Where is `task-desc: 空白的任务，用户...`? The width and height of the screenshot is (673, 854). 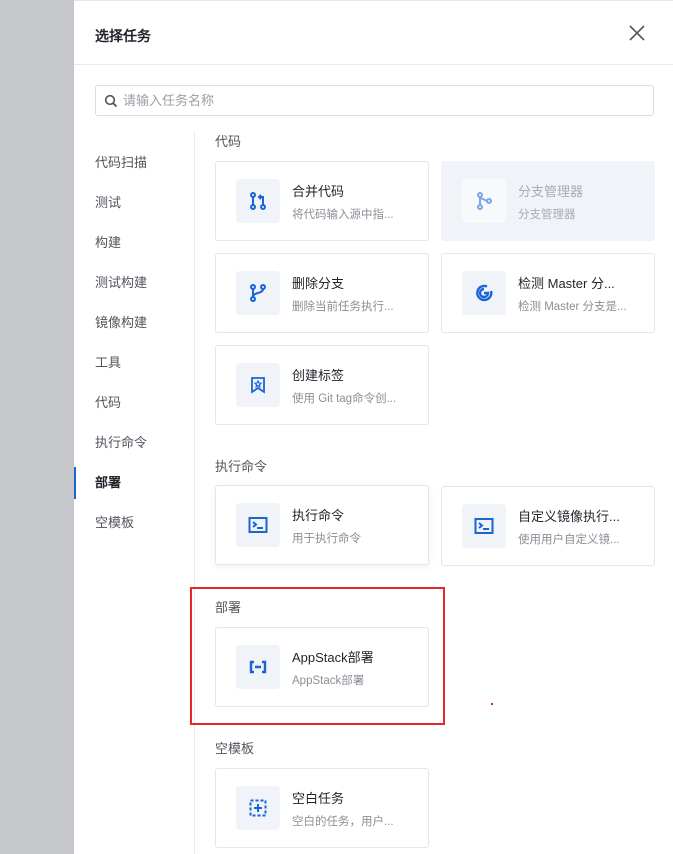 task-desc: 空白的任务，用户... is located at coordinates (343, 821).